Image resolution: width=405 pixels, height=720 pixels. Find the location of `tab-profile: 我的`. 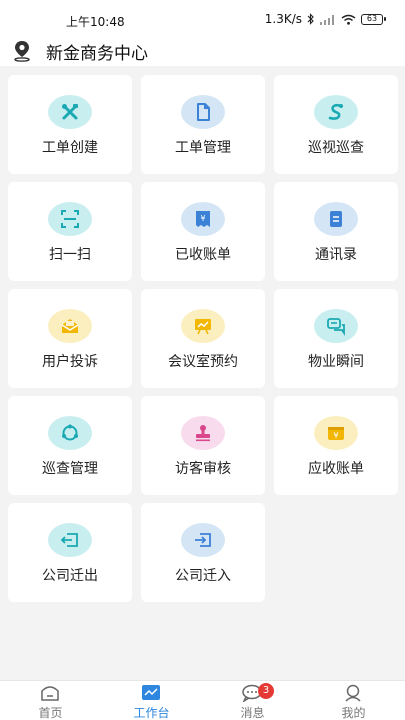

tab-profile: 我的 is located at coordinates (353, 700).